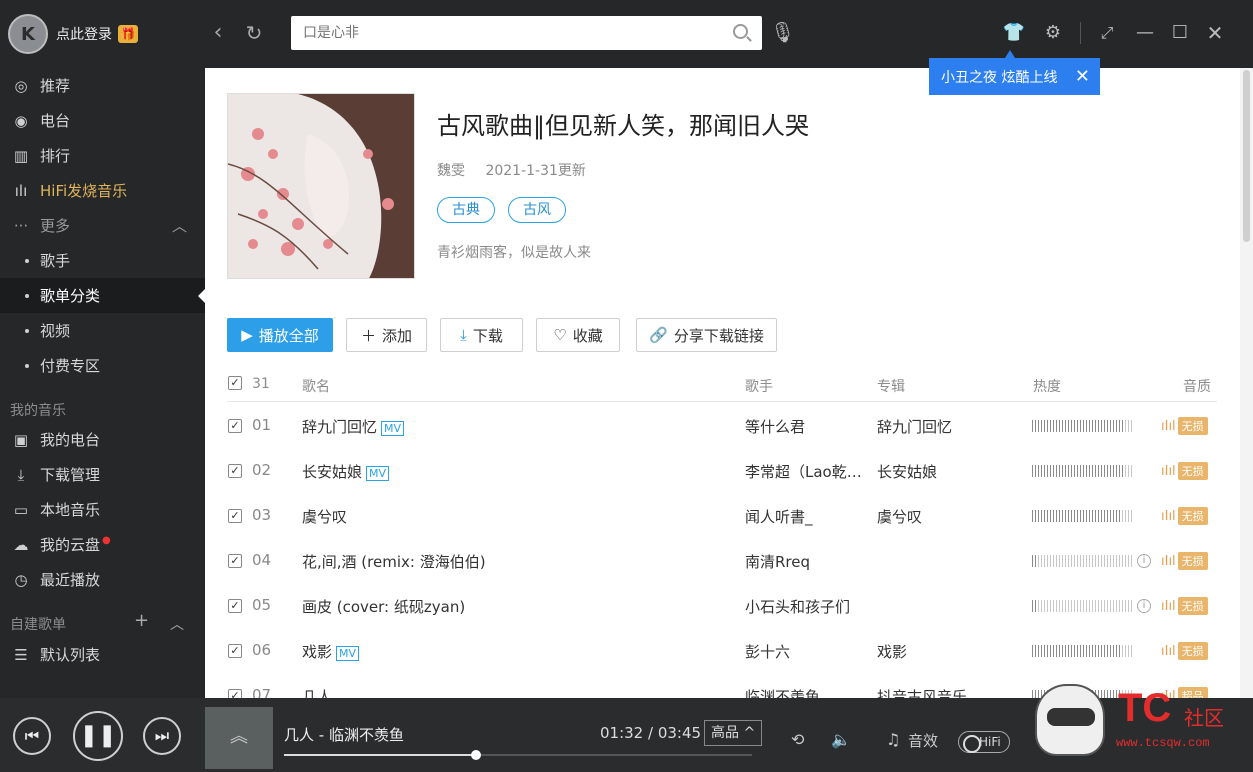 Image resolution: width=1253 pixels, height=772 pixels. I want to click on microphone-icon: 🎙, so click(782, 32).